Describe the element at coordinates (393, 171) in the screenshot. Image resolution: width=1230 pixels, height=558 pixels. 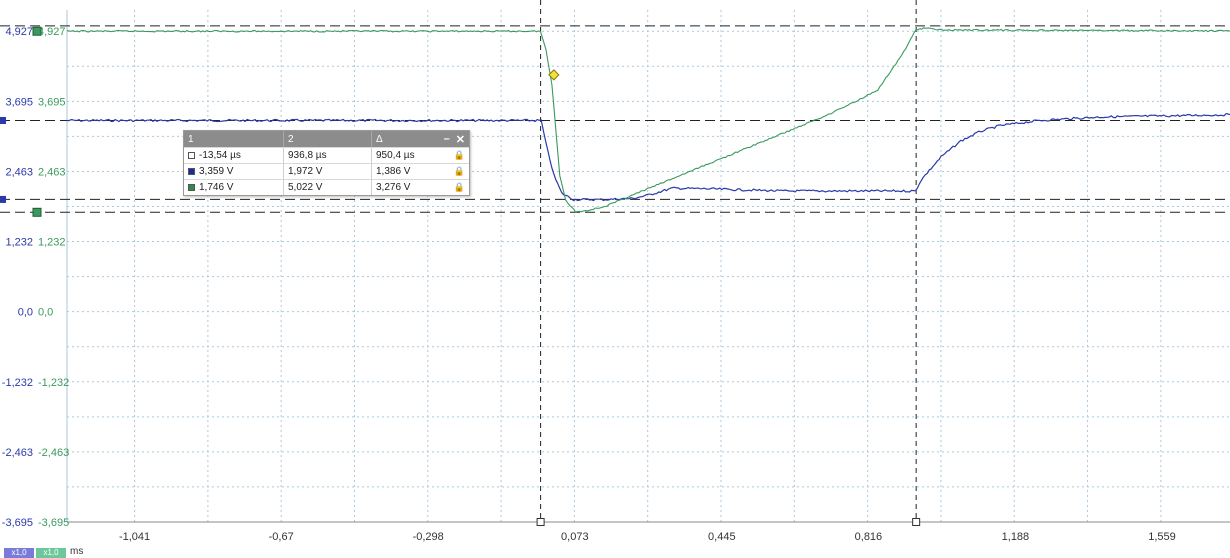
I see `row-blue-delta: 1,386 V` at that location.